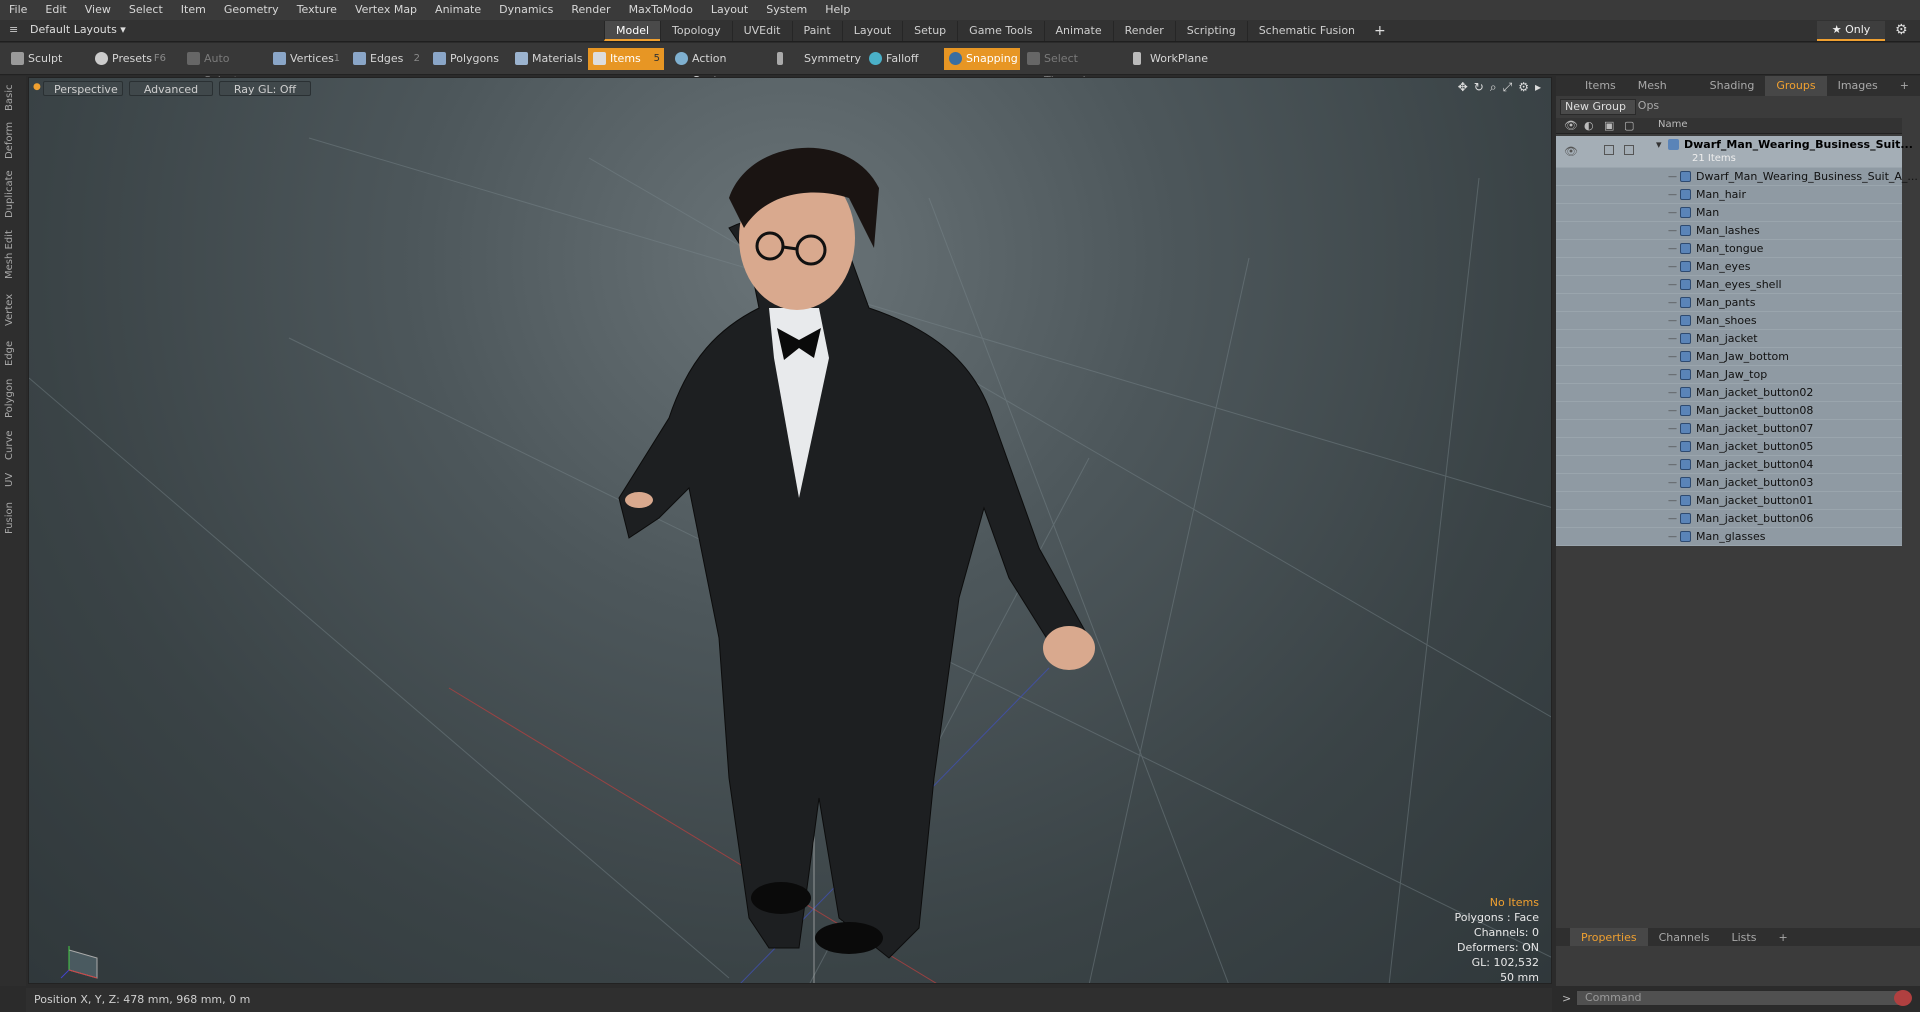  I want to click on vtab-deform: Deform, so click(13, 140).